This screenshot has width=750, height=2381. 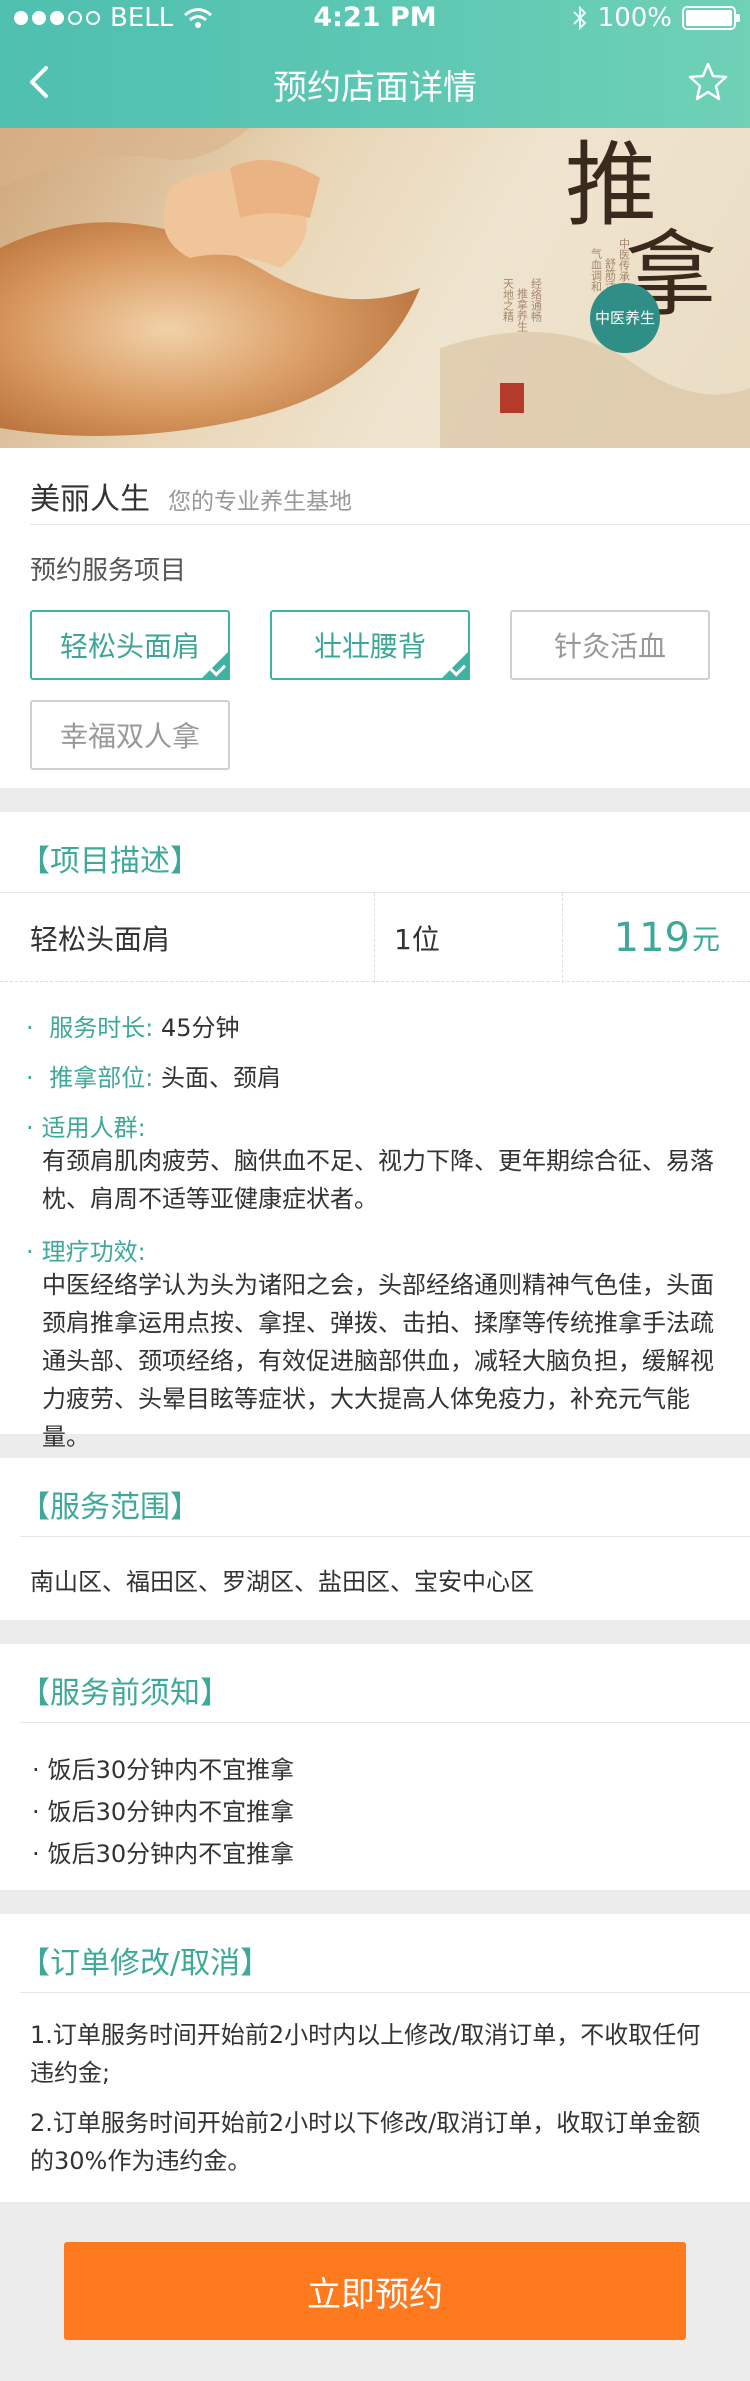 I want to click on battery-icon, so click(x=711, y=18).